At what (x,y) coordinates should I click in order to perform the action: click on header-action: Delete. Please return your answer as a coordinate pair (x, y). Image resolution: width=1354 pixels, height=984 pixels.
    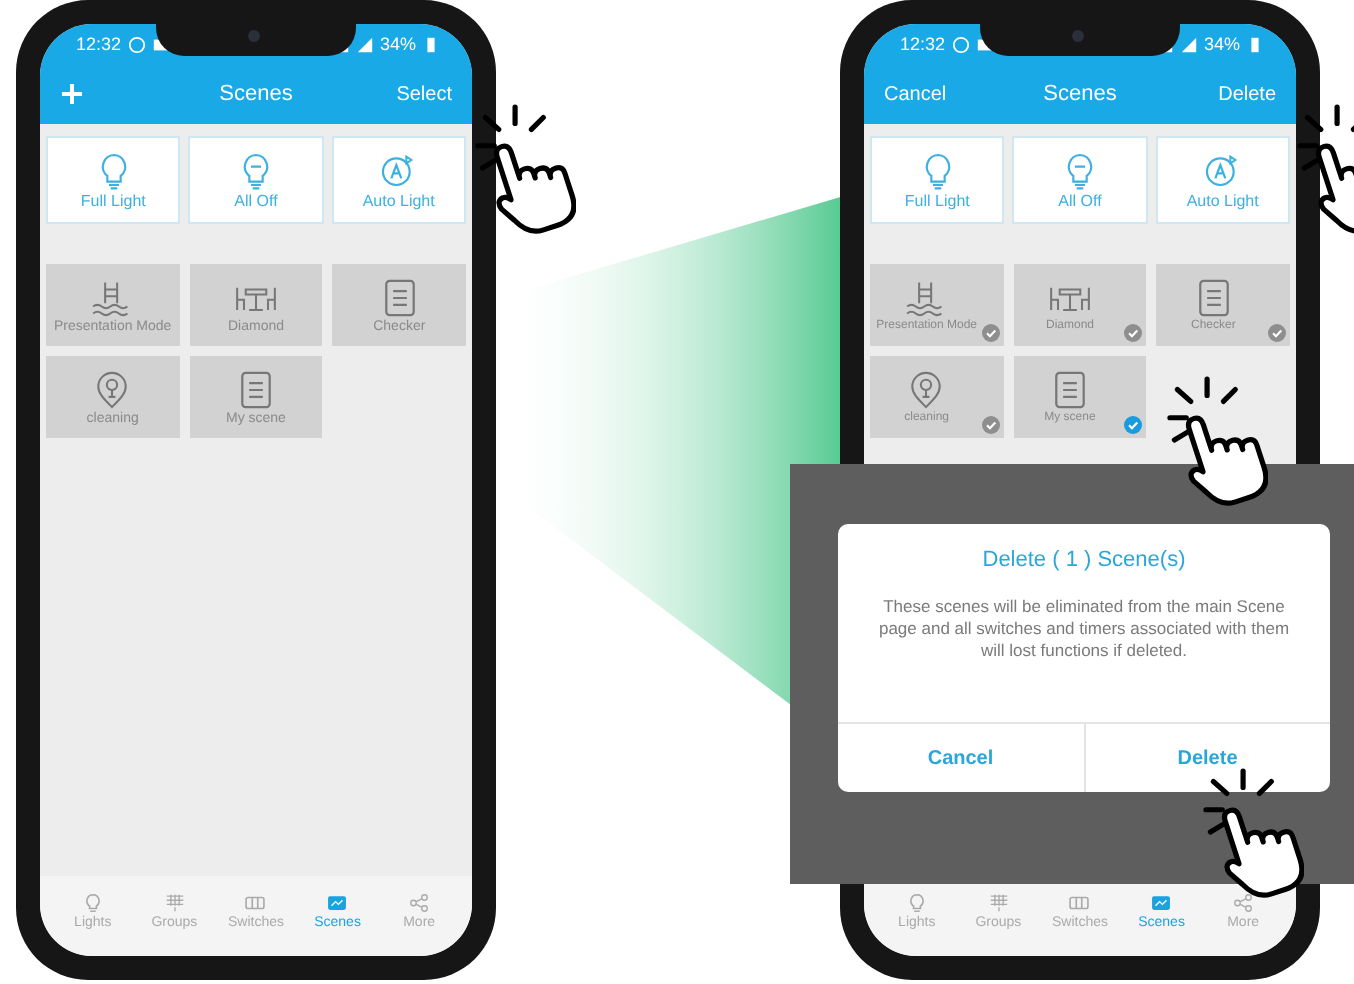
    Looking at the image, I should click on (1247, 94).